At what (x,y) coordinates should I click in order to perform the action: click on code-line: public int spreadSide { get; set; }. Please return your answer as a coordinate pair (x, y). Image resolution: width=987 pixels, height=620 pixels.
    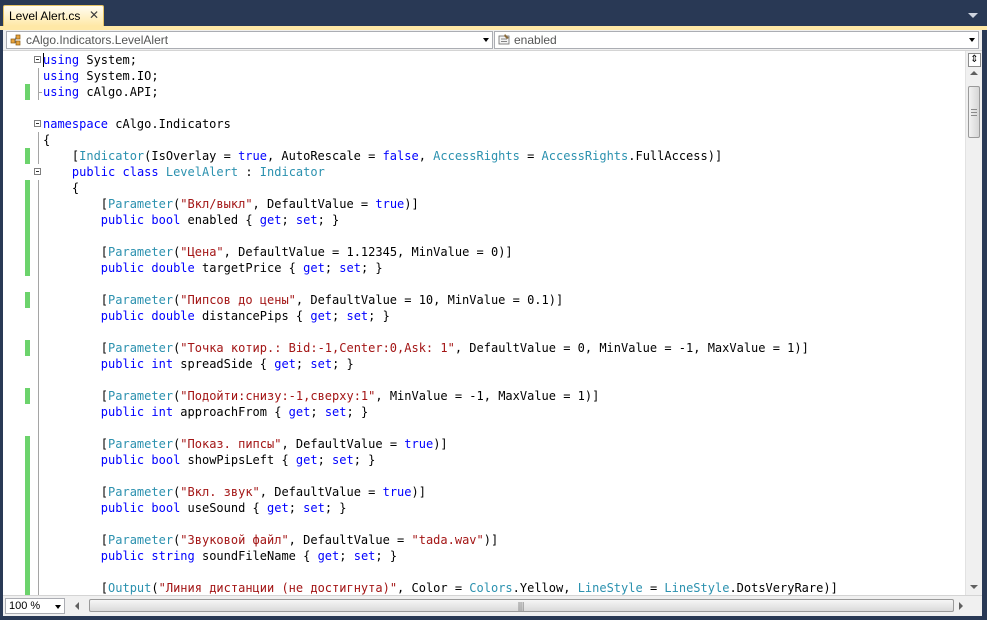
    Looking at the image, I should click on (484, 364).